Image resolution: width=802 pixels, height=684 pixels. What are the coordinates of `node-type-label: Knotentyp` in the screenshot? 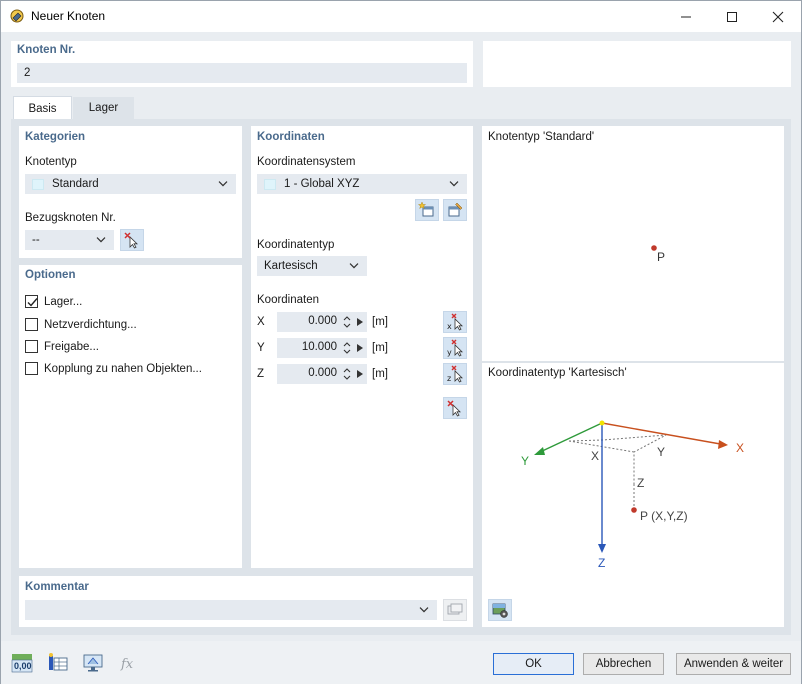 It's located at (51, 162).